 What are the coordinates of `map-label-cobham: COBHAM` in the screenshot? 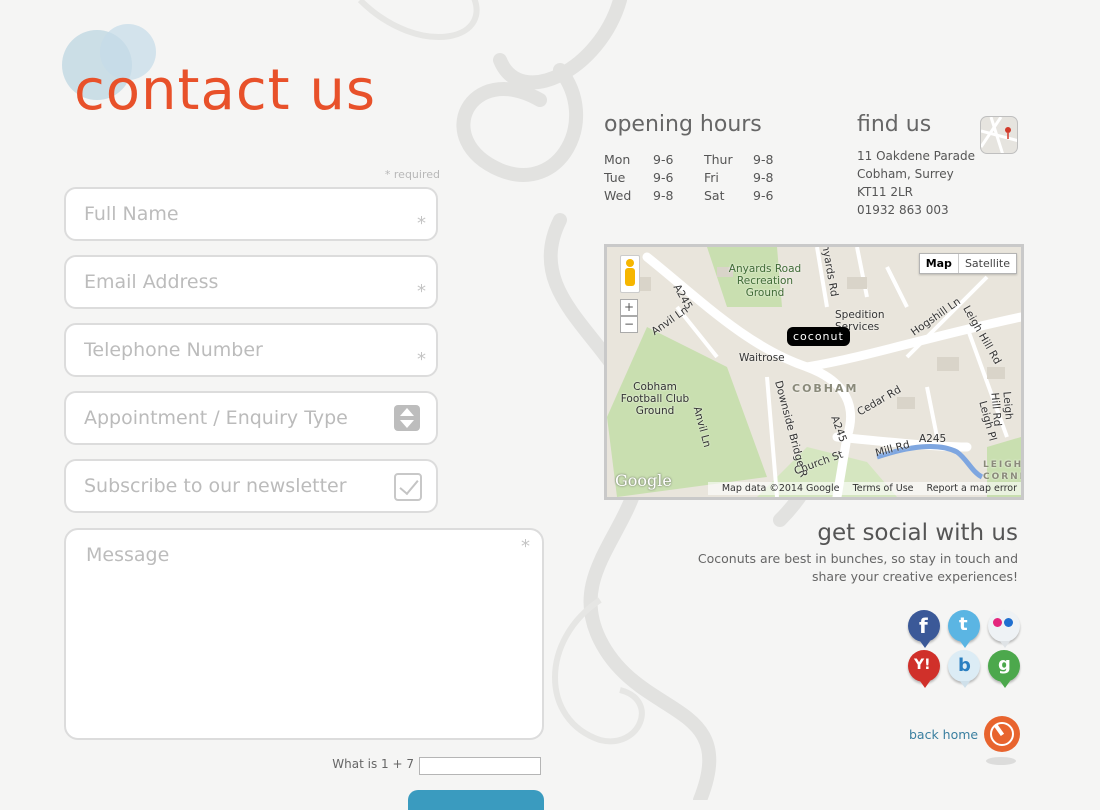 It's located at (825, 388).